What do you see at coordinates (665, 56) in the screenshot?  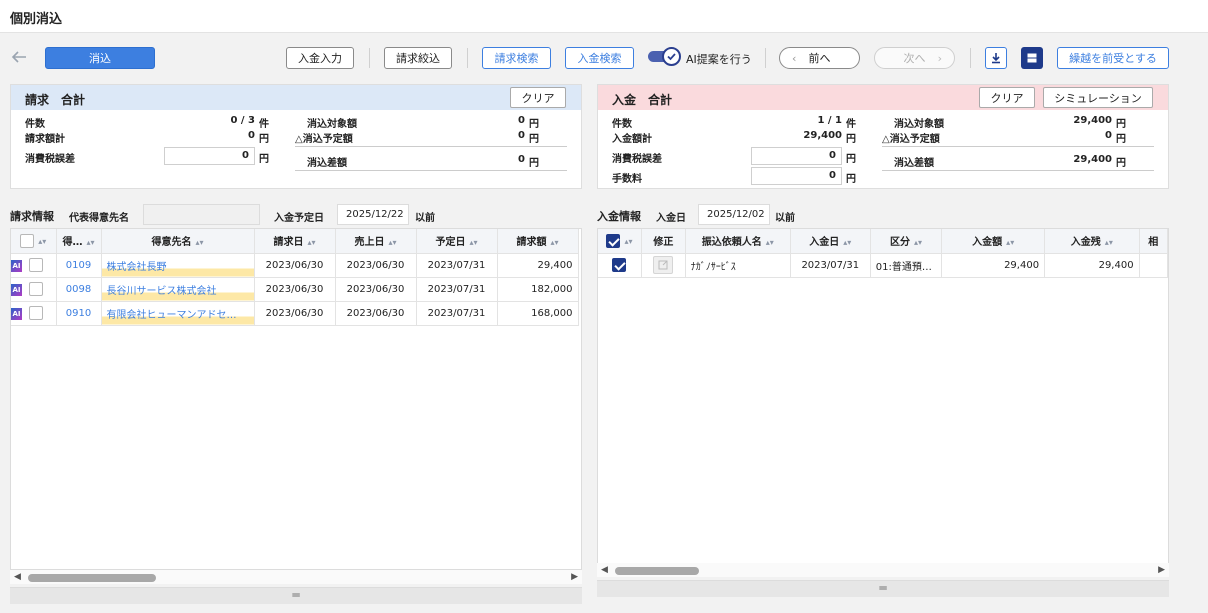 I see `ai-suggest-toggle` at bounding box center [665, 56].